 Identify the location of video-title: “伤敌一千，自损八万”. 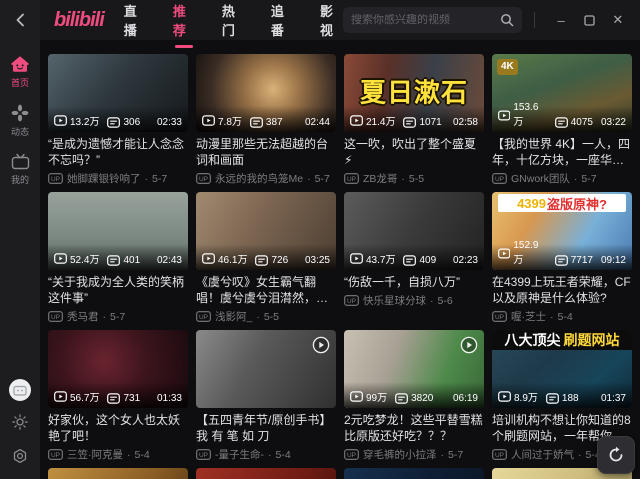
(414, 282).